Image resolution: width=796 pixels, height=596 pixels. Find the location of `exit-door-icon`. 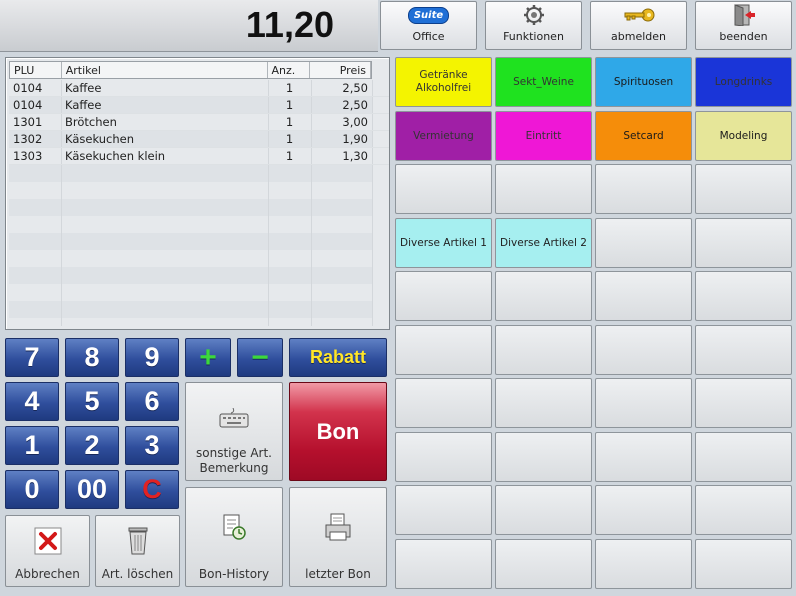

exit-door-icon is located at coordinates (744, 15).